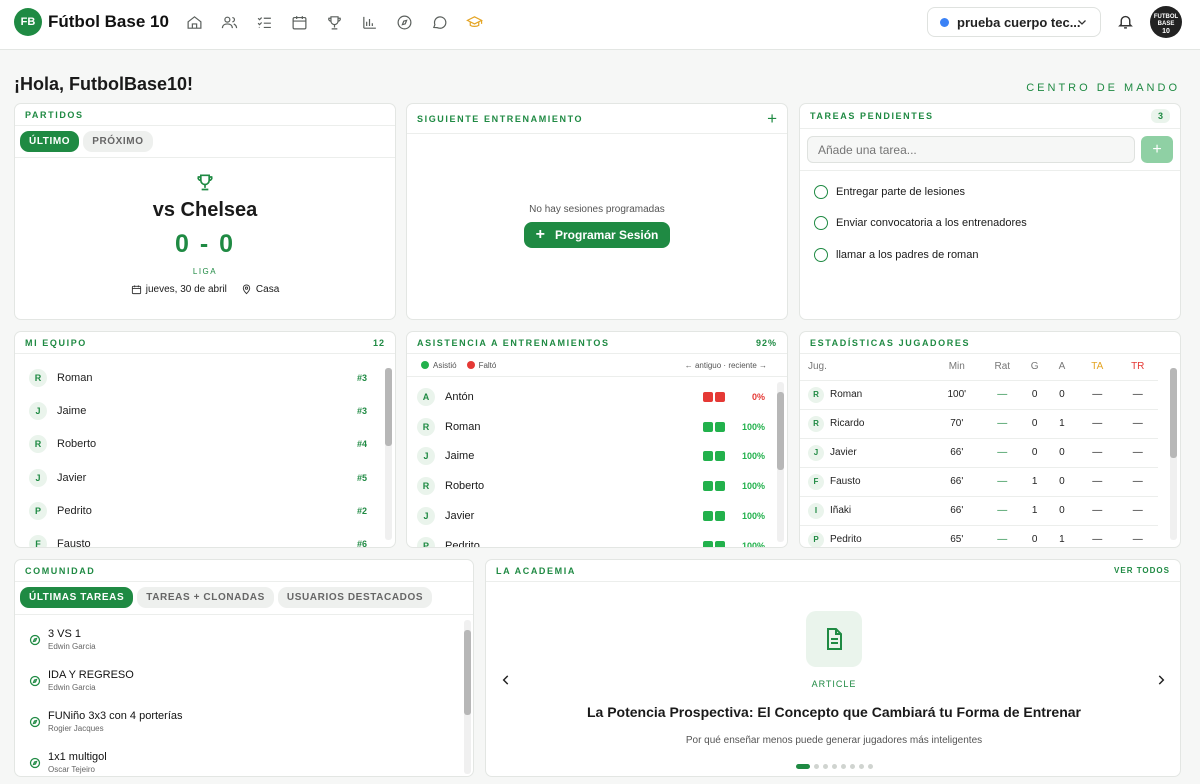  I want to click on stats-row: F Fausto 66' —1 0— —, so click(979, 482).